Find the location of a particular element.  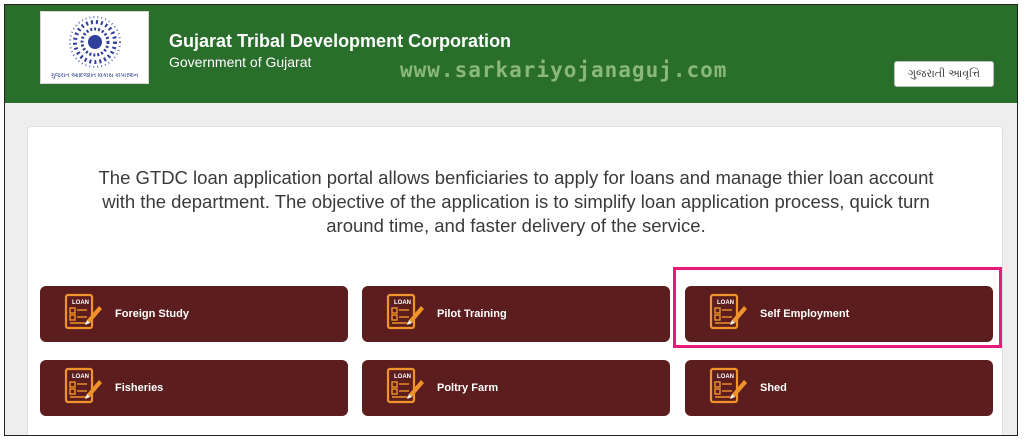

loan-tile-poltry-farm: LOAN Poltry Farm is located at coordinates (516, 388).